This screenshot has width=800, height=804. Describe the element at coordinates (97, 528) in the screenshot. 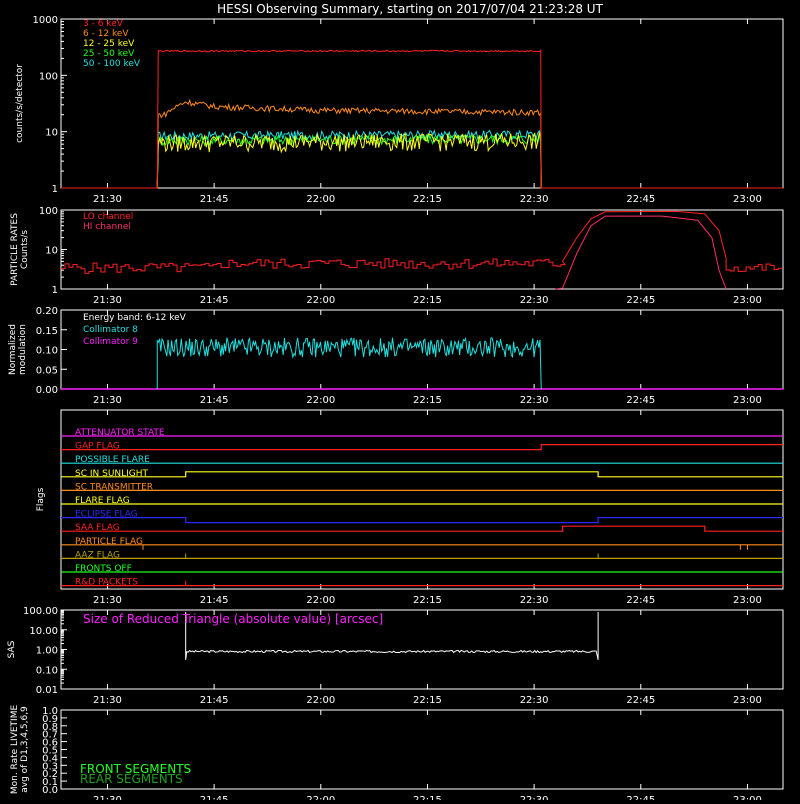

I see `flag-label: SAA FLAG` at that location.